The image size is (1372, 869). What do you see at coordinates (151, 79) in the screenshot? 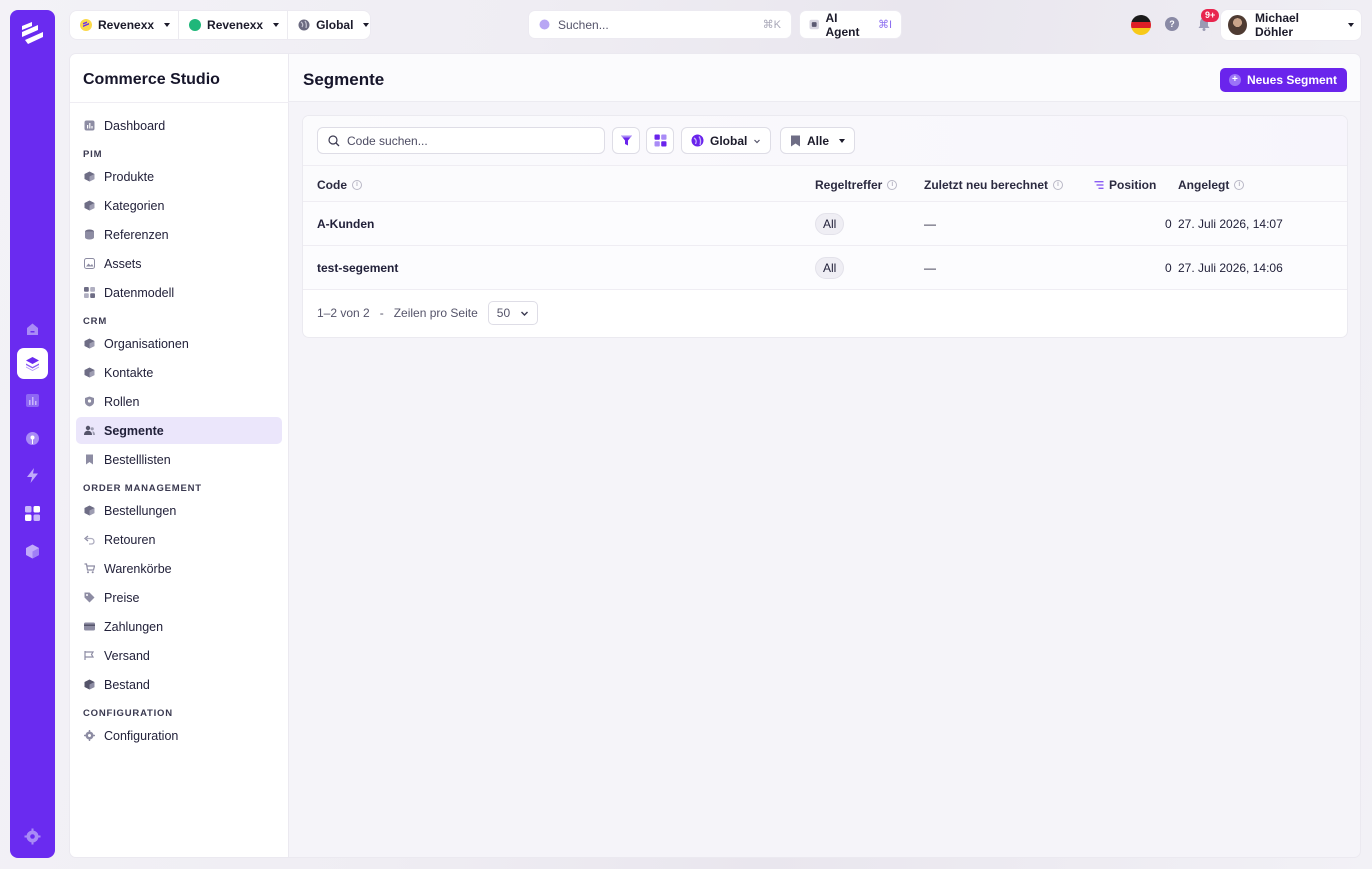
I see `sidebar-title: Commerce Studio` at bounding box center [151, 79].